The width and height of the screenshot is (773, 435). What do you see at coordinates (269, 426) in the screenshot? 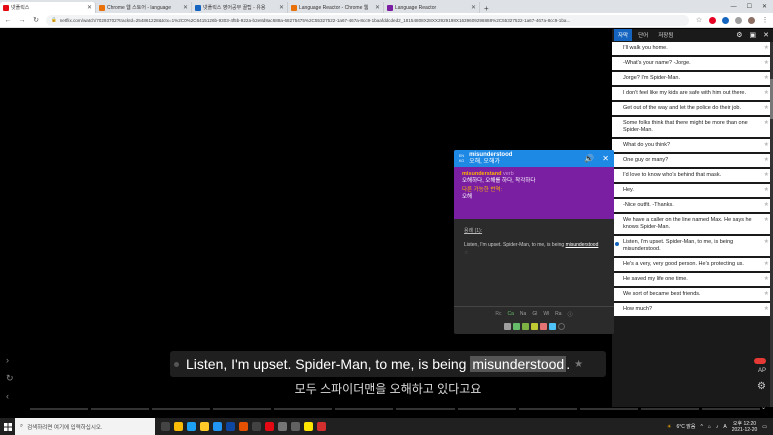
I see `netflix-icon` at bounding box center [269, 426].